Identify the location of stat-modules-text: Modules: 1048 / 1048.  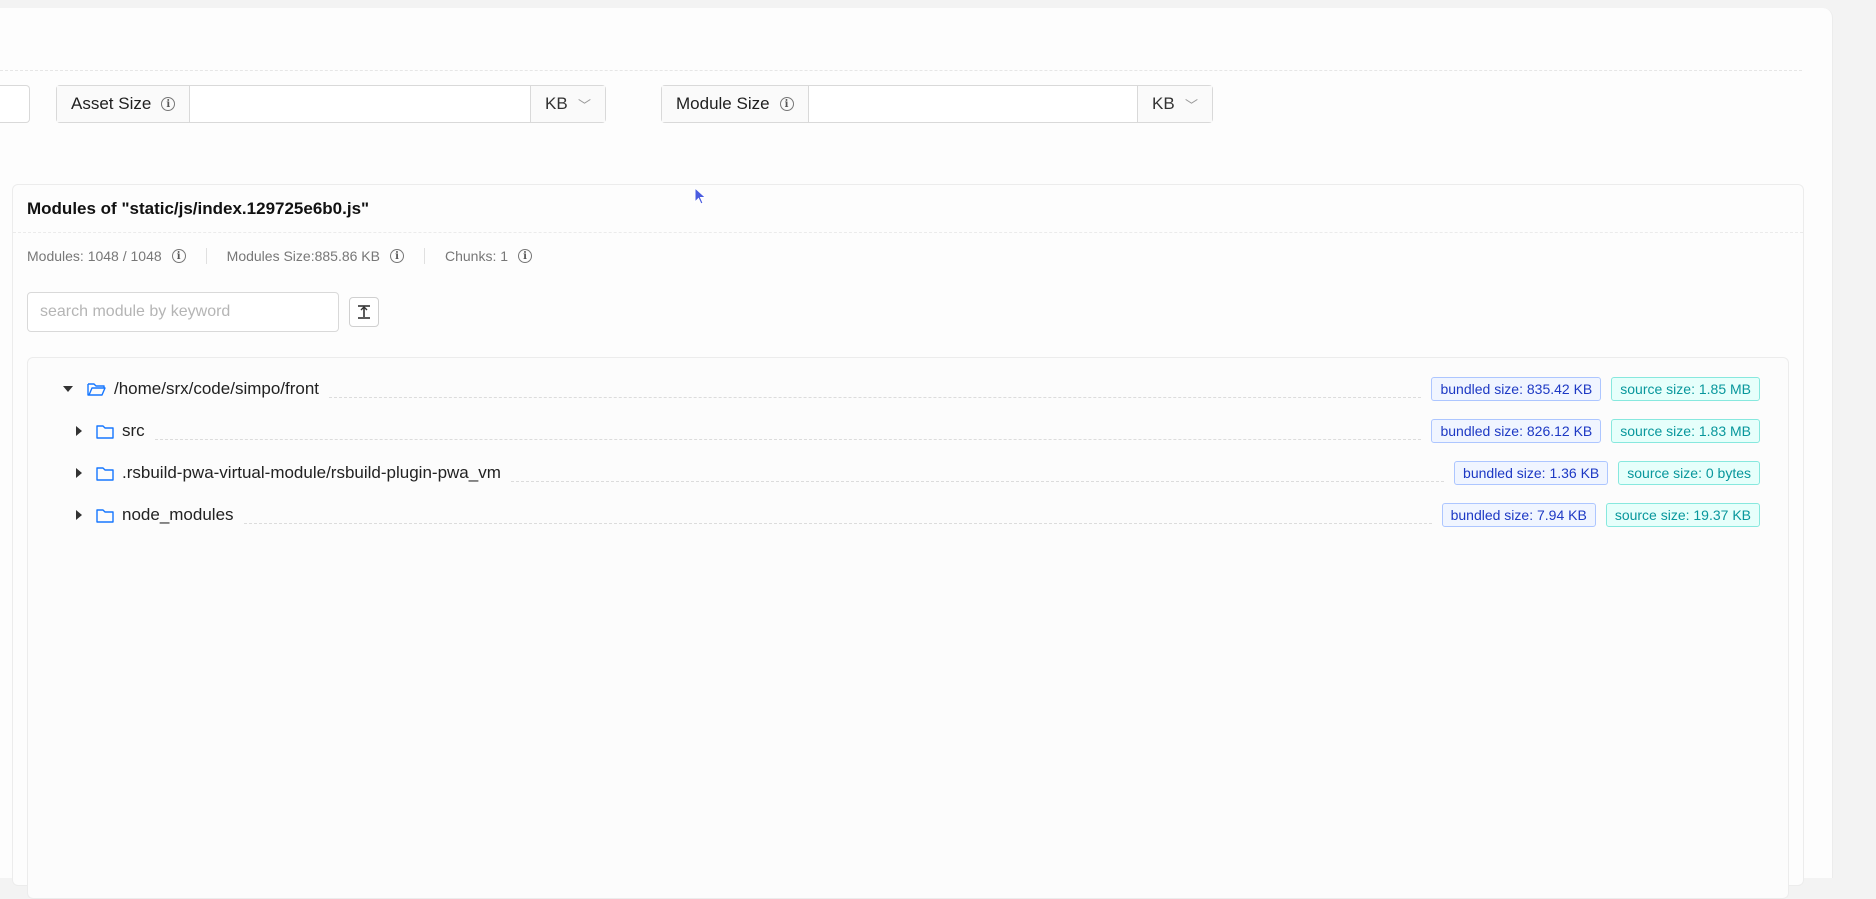
(94, 256).